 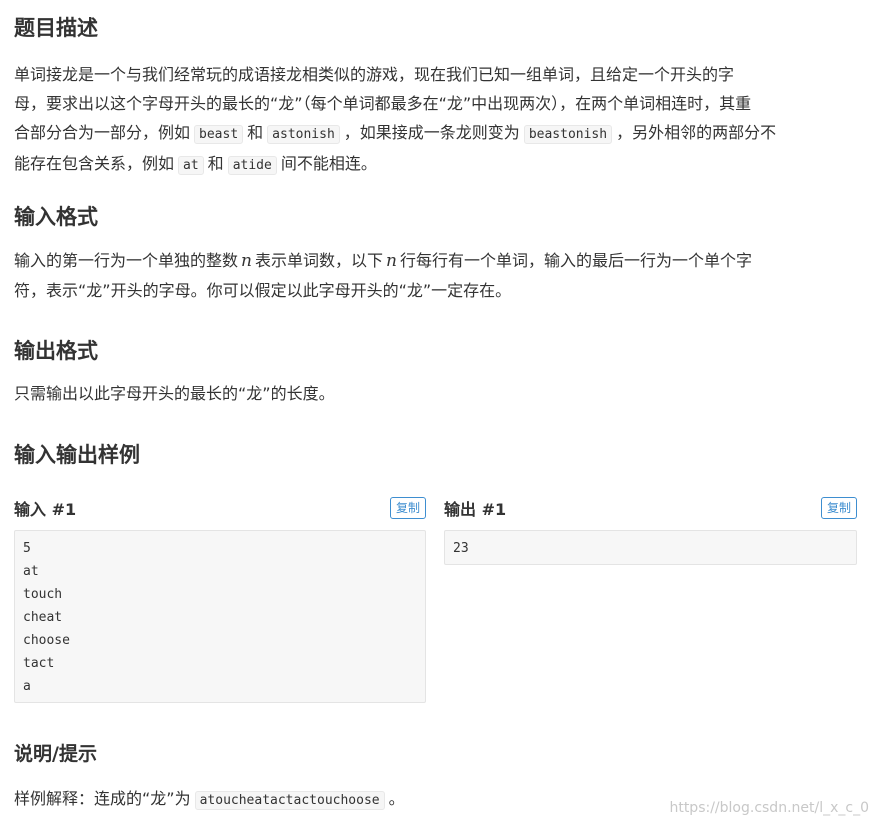 What do you see at coordinates (650, 508) in the screenshot?
I see `sample-output-header: 输出 #1 复制` at bounding box center [650, 508].